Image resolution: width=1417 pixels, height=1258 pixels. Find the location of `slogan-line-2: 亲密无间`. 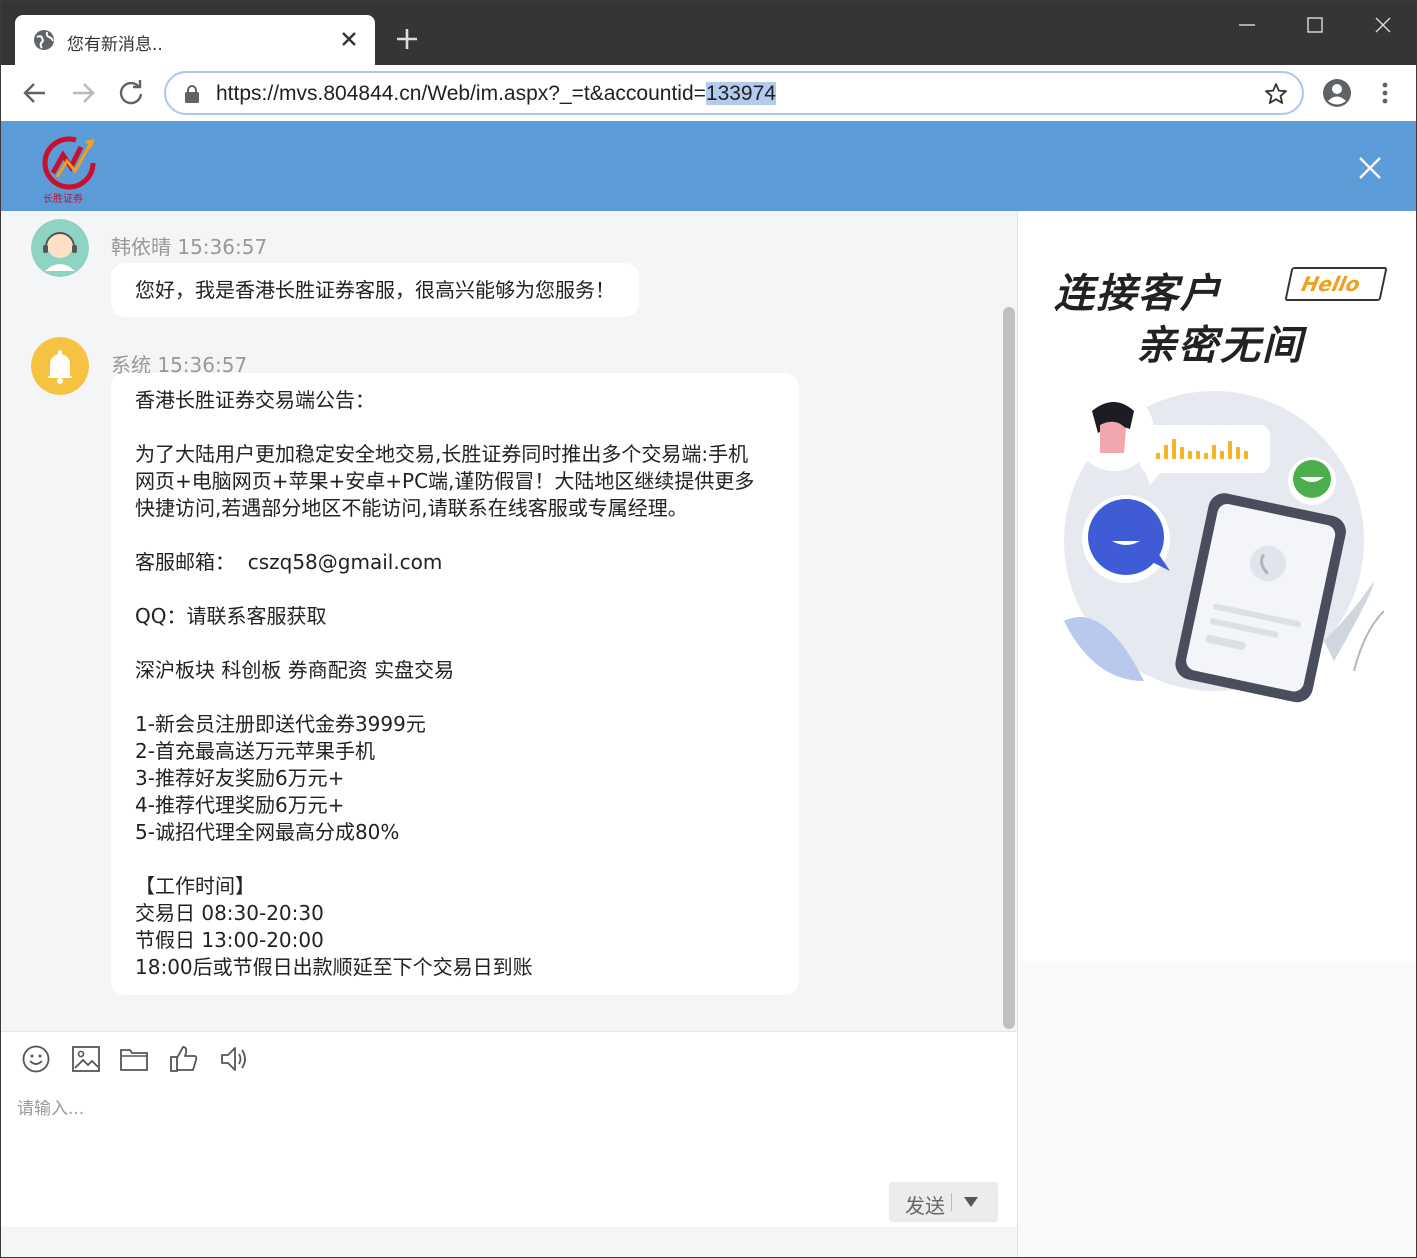

slogan-line-2: 亲密无间 is located at coordinates (1220, 346).